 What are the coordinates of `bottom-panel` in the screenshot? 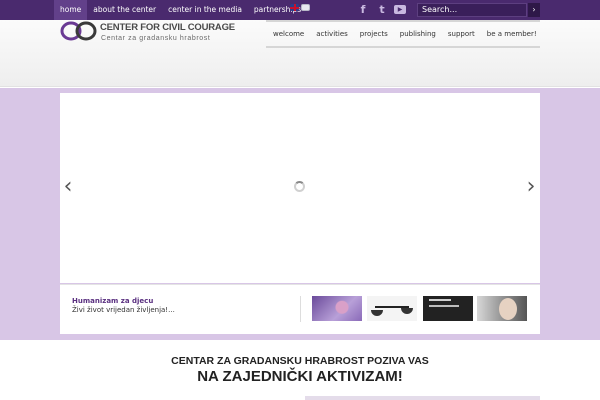 It's located at (422, 398).